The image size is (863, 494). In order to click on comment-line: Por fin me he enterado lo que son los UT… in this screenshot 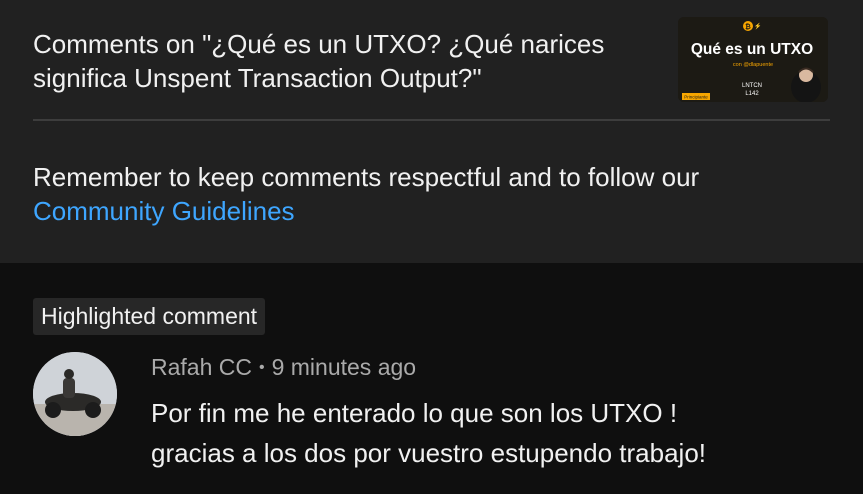, I will do `click(414, 413)`.